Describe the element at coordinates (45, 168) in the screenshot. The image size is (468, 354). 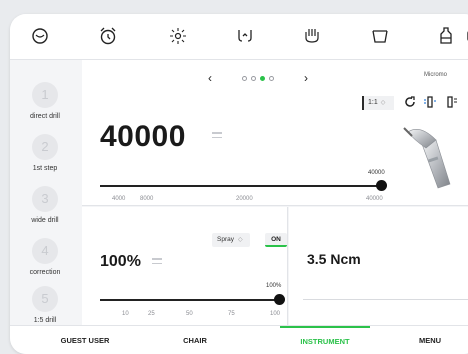
I see `step-label: 1st step` at that location.